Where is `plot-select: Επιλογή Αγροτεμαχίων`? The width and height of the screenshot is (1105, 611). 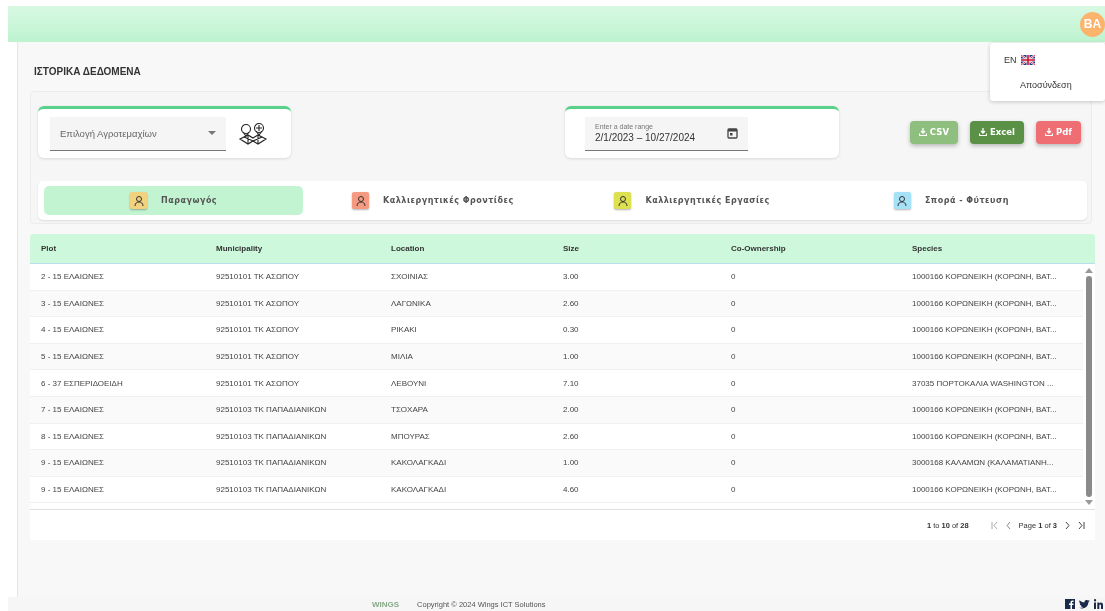 plot-select: Επιλογή Αγροτεμαχίων is located at coordinates (138, 133).